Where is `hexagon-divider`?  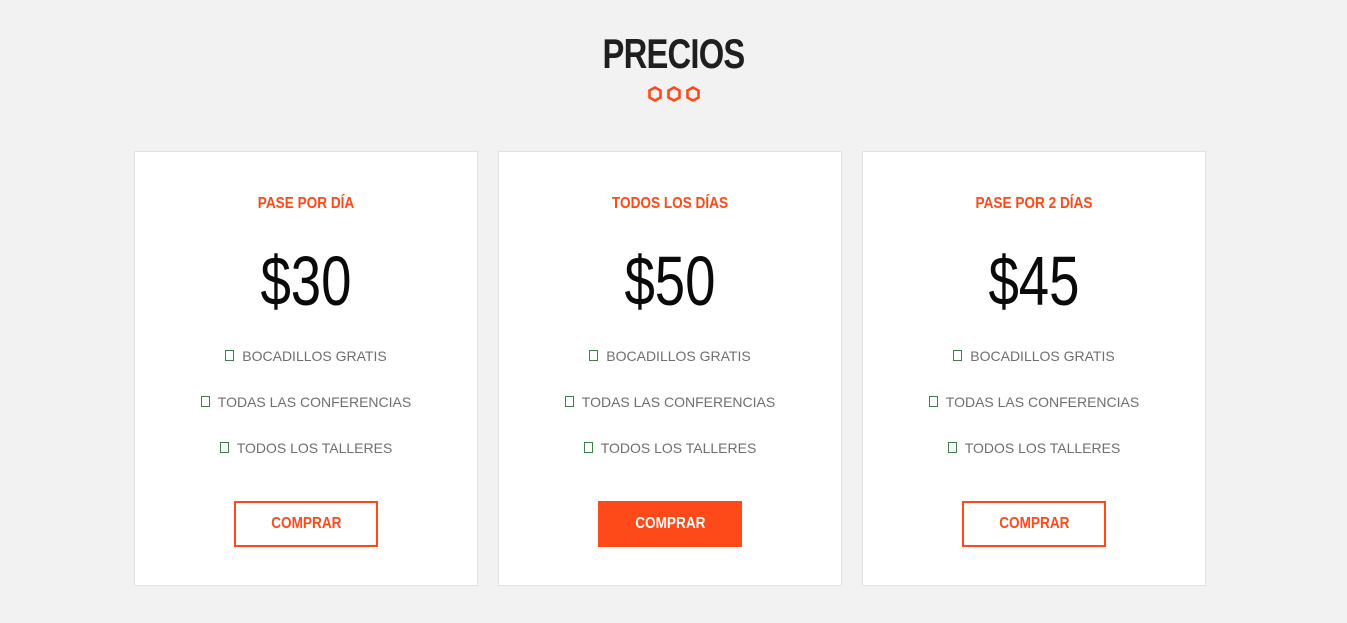 hexagon-divider is located at coordinates (673, 94).